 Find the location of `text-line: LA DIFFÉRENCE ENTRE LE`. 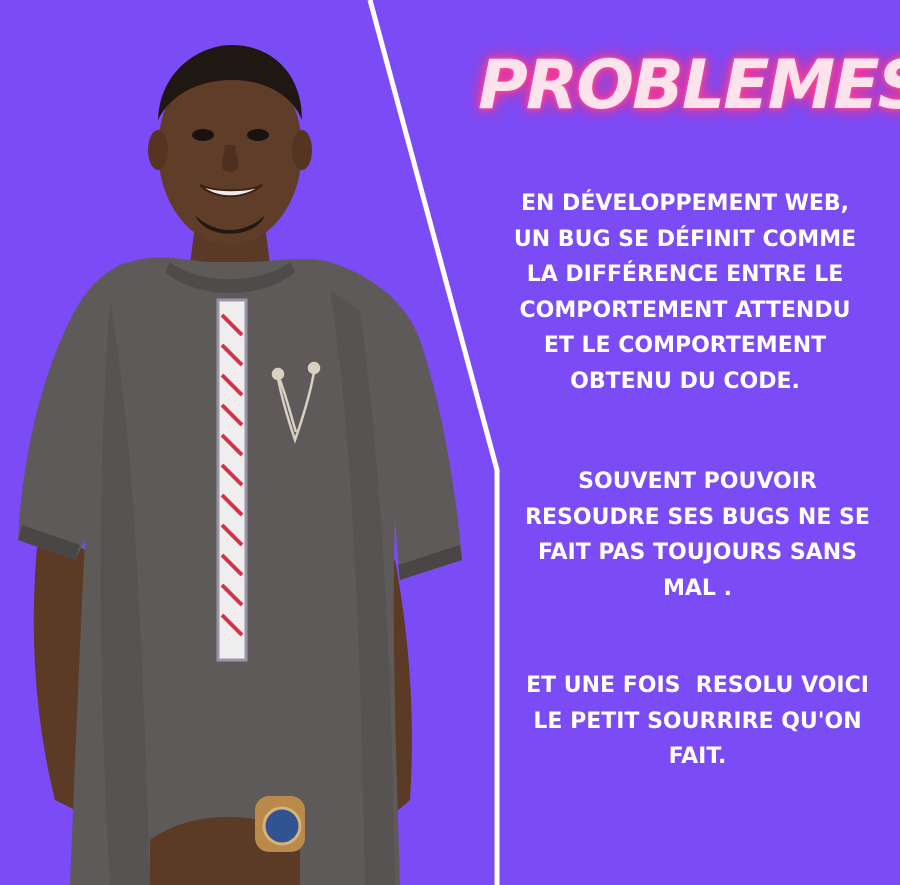

text-line: LA DIFFÉRENCE ENTRE LE is located at coordinates (685, 274).